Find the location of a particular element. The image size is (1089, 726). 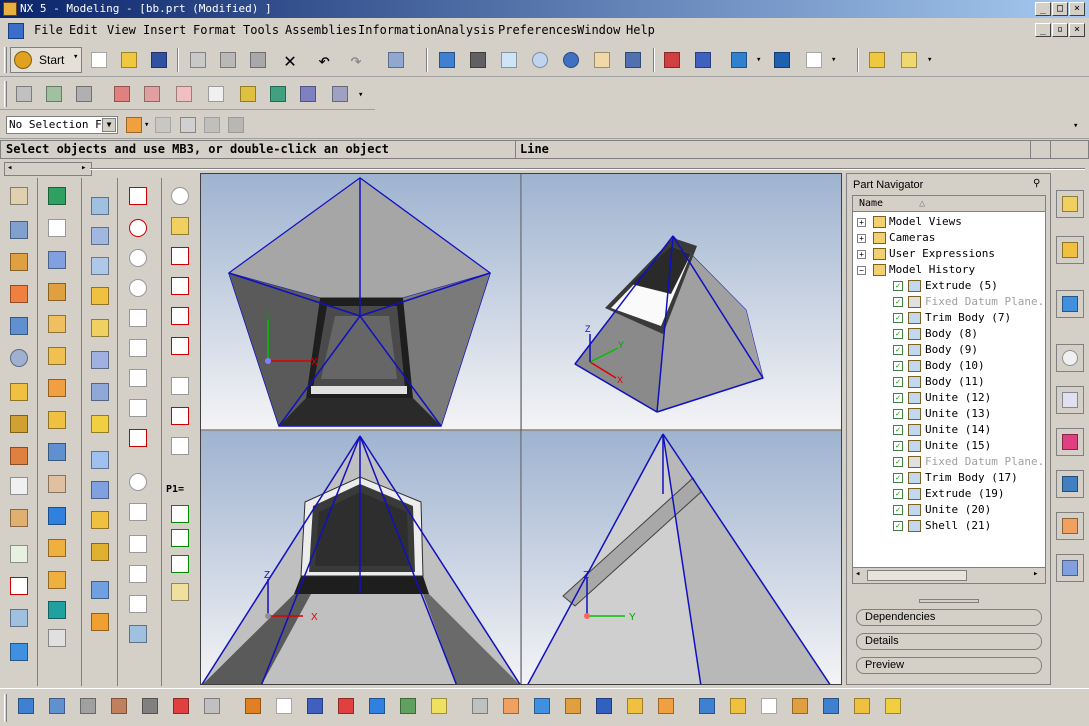

snap-dropdown-icon: ▾ is located at coordinates (146, 125).